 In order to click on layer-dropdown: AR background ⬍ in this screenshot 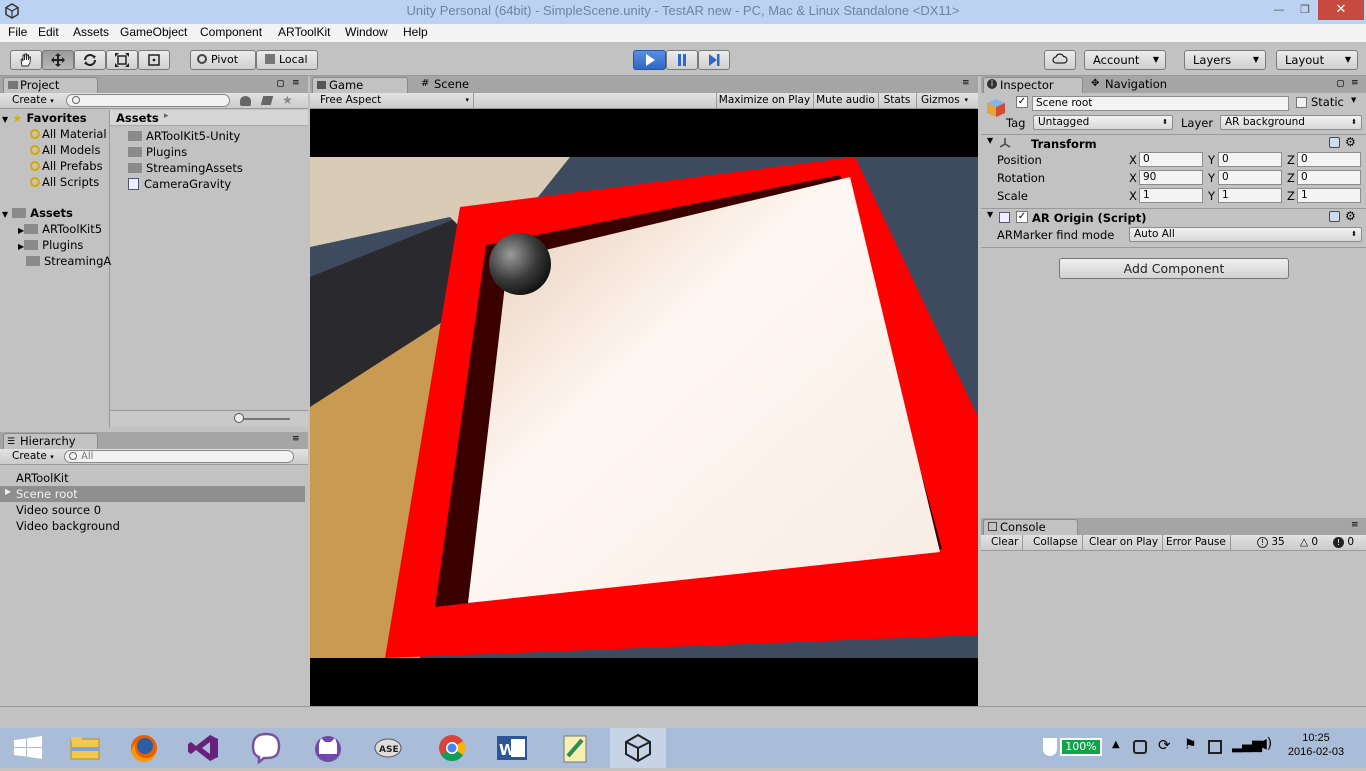, I will do `click(1291, 122)`.